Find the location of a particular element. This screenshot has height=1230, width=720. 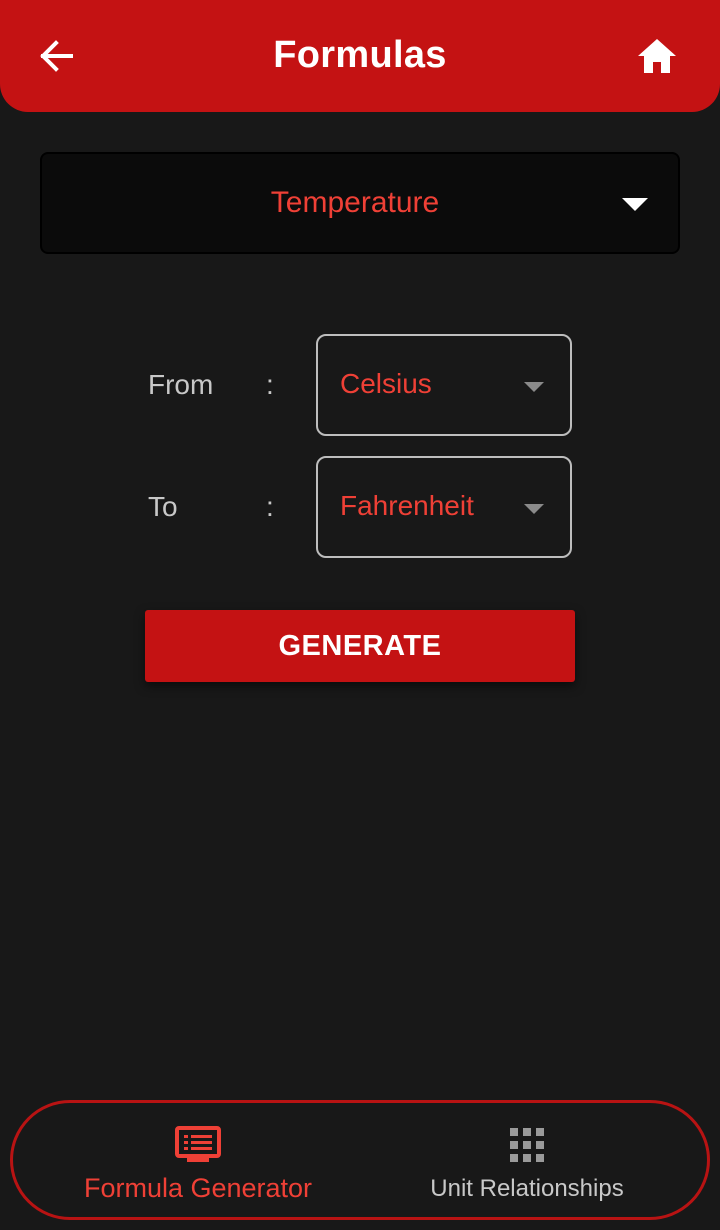

category-dropdown: Temperature is located at coordinates (360, 203).